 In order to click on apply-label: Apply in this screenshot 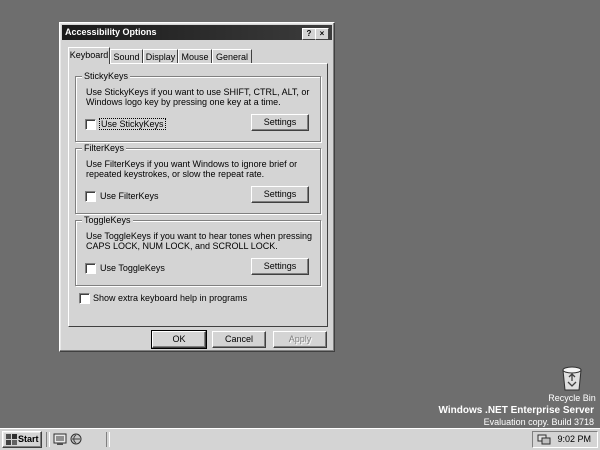, I will do `click(300, 339)`.